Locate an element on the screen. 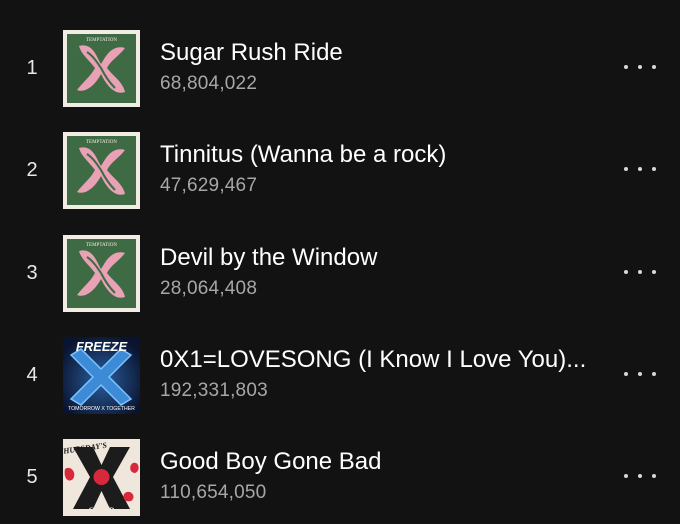 The width and height of the screenshot is (680, 524). track-play-count: 47,629,467 is located at coordinates (209, 185).